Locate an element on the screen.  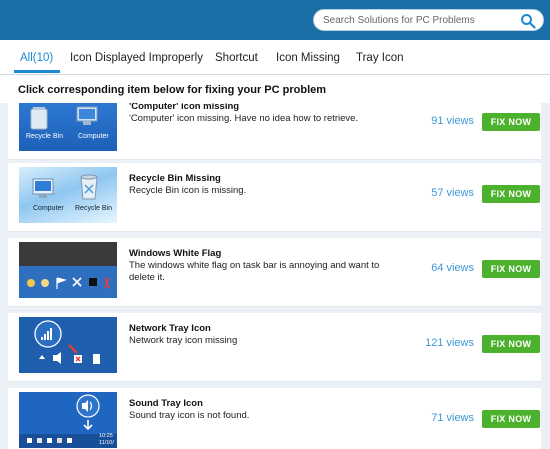
sound-tray-thumbnail: 10:25 11/10/ is located at coordinates (68, 420).